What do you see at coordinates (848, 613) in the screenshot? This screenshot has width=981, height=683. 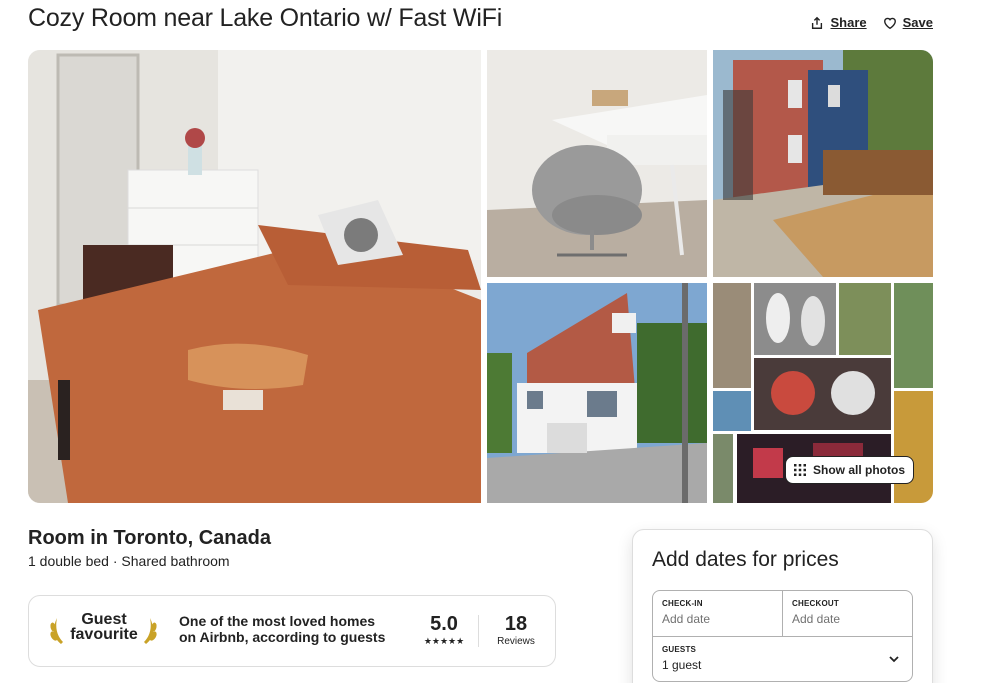 I see `checkout-field: CHECKOUT Add date` at bounding box center [848, 613].